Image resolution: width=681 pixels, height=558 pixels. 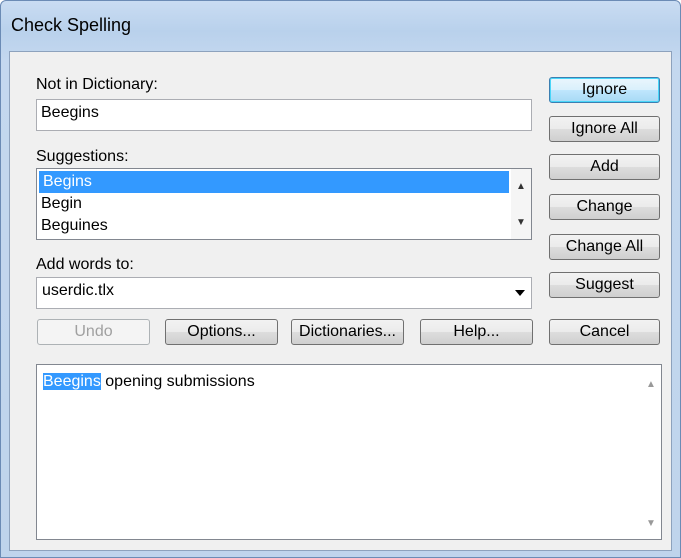 What do you see at coordinates (604, 129) in the screenshot?
I see `ignore-all-button: Ignore All` at bounding box center [604, 129].